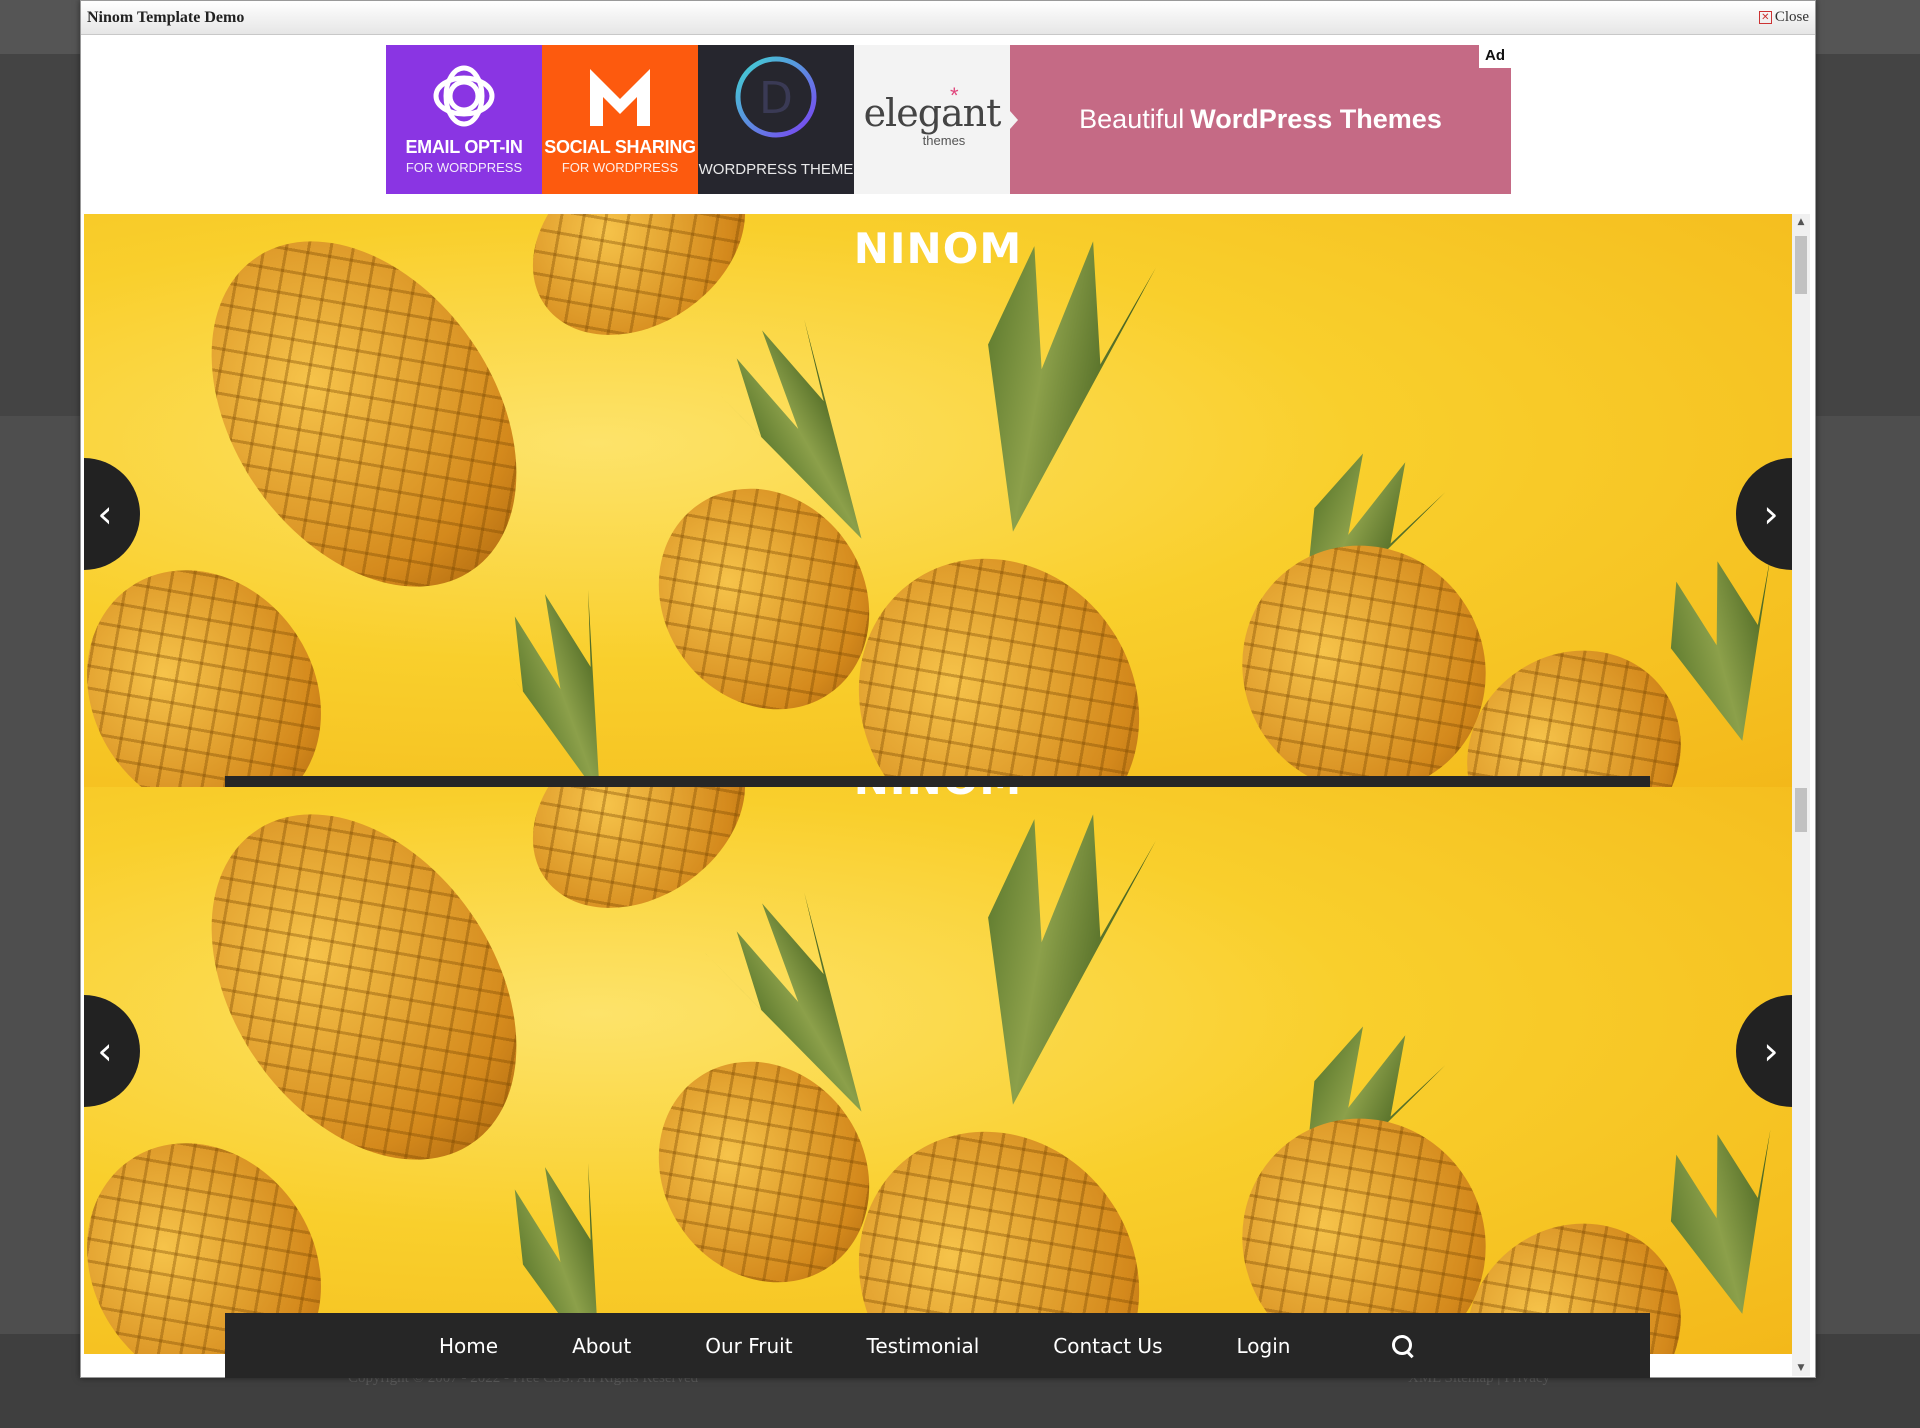  Describe the element at coordinates (948, 18) in the screenshot. I see `modal-titlebar: Ninom Template Demo ✕ Close` at that location.